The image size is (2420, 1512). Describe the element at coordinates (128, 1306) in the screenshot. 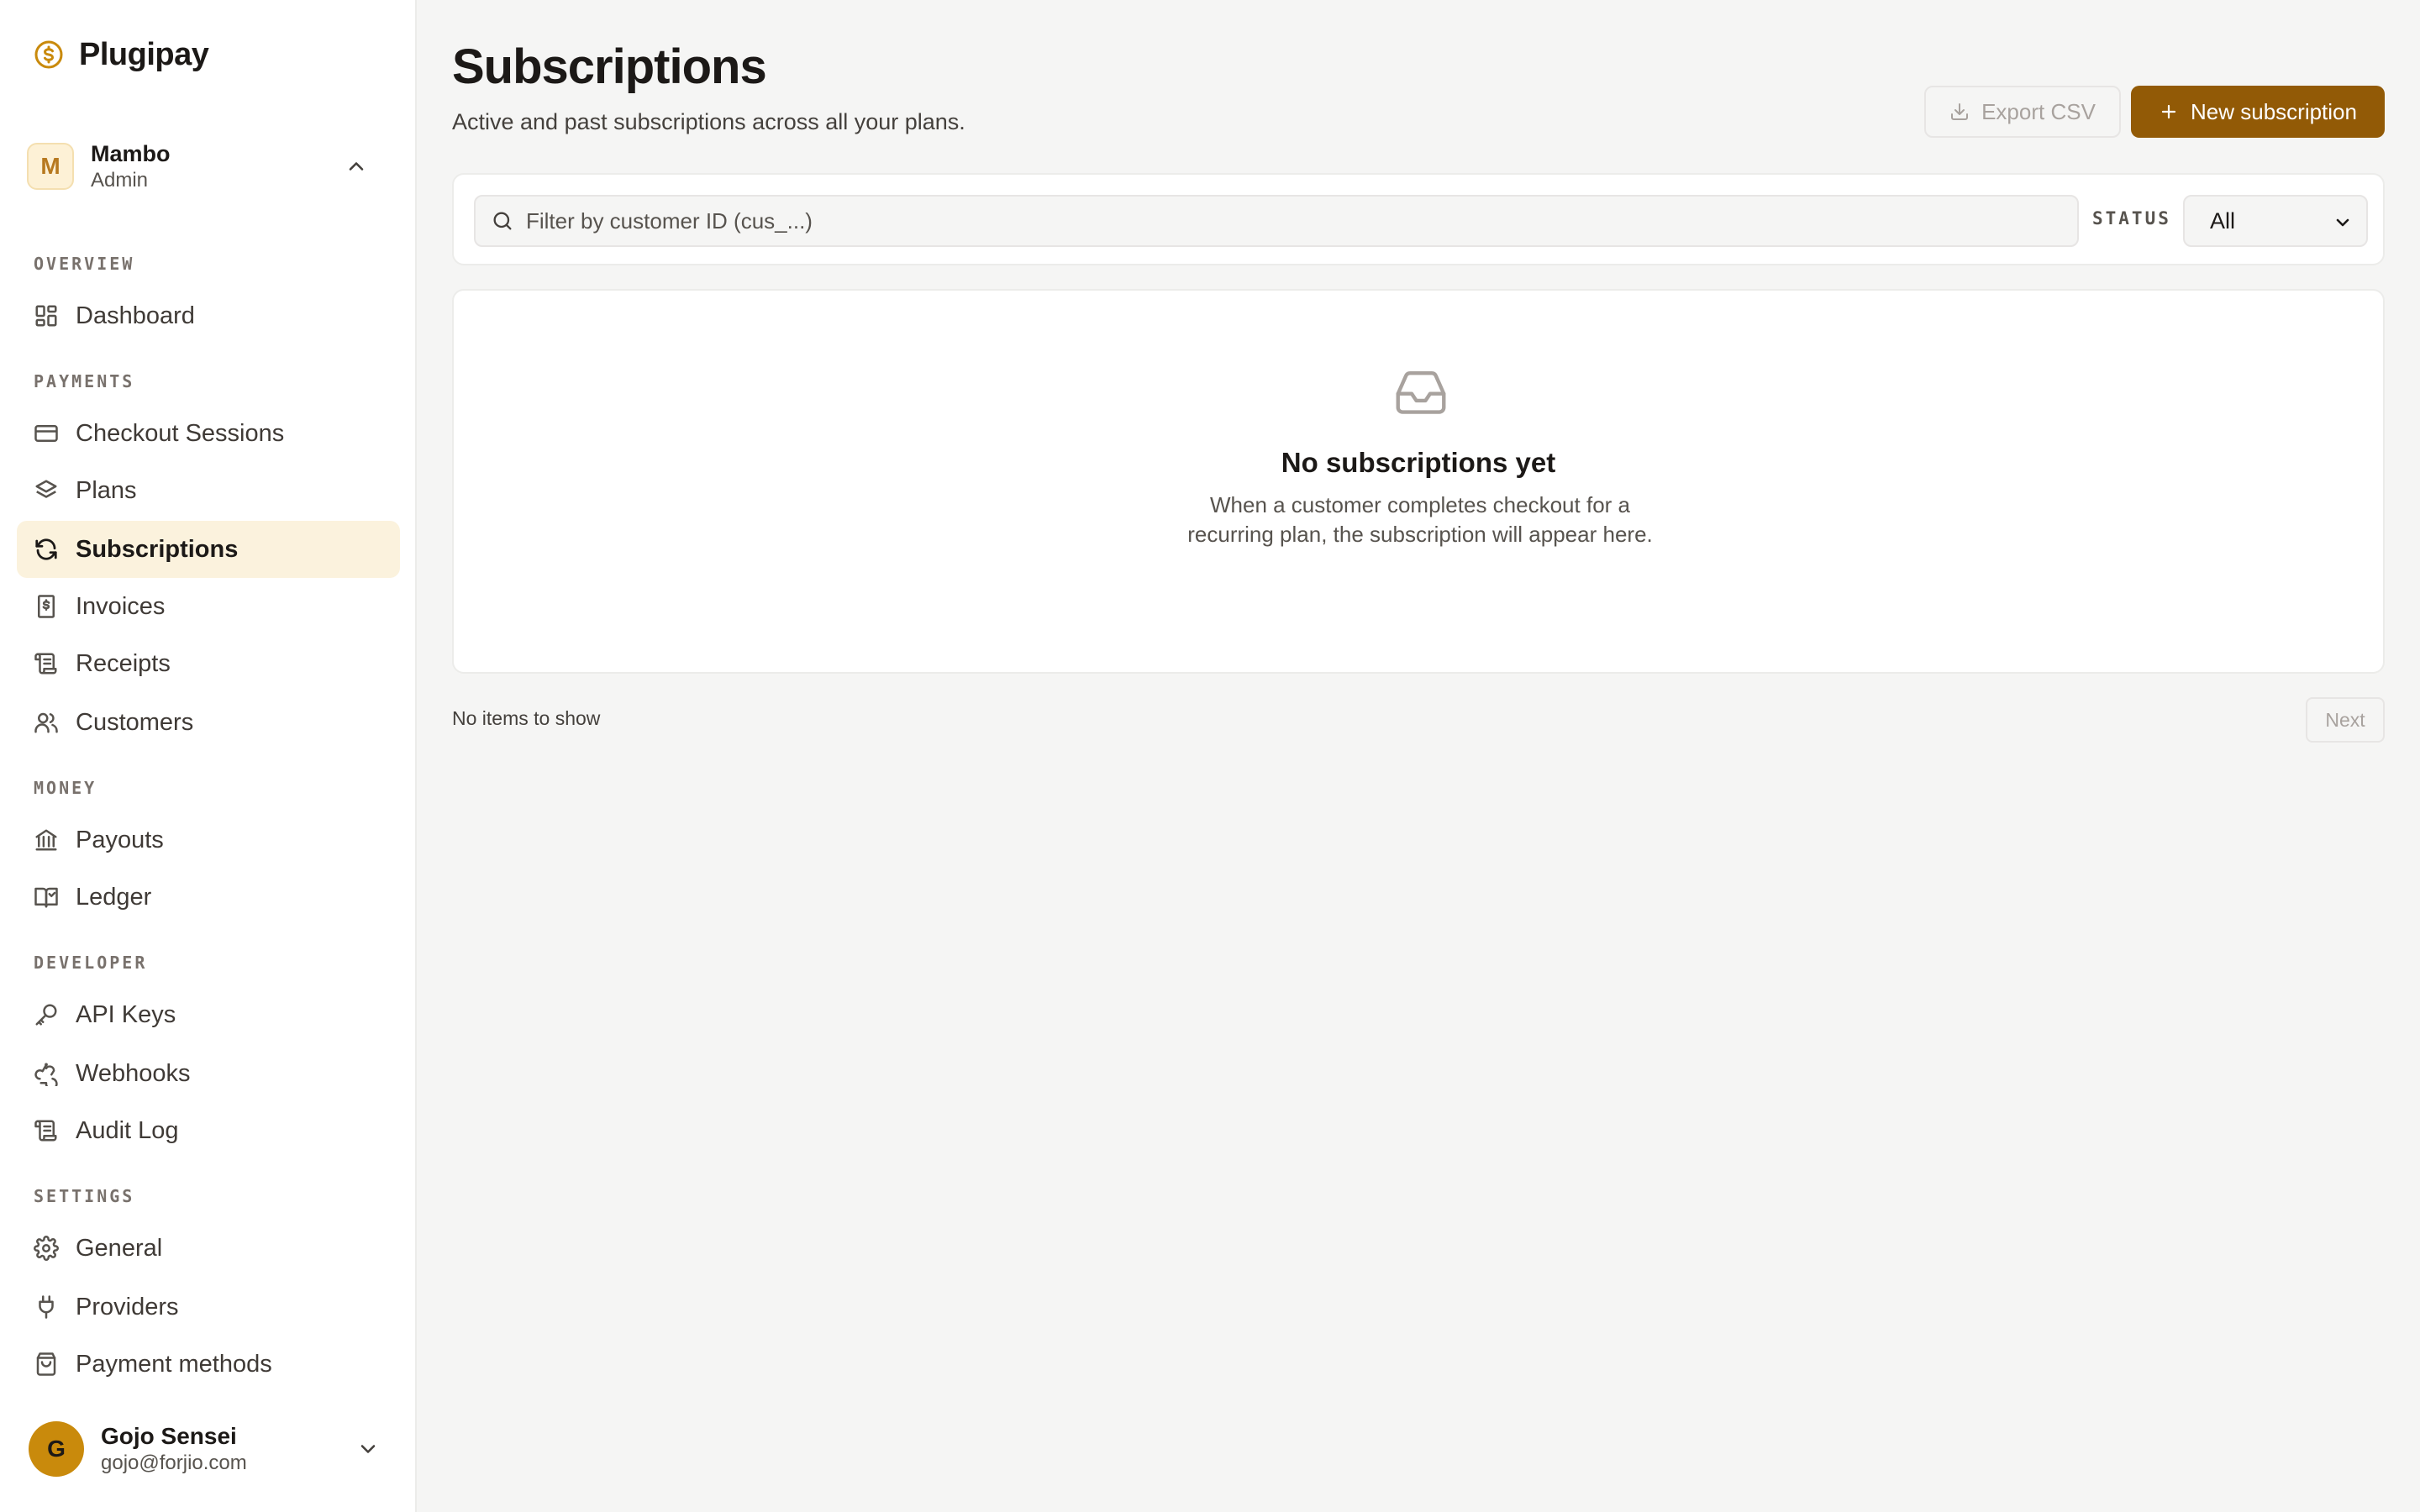

I see `sidebar-item-label: Providers` at that location.